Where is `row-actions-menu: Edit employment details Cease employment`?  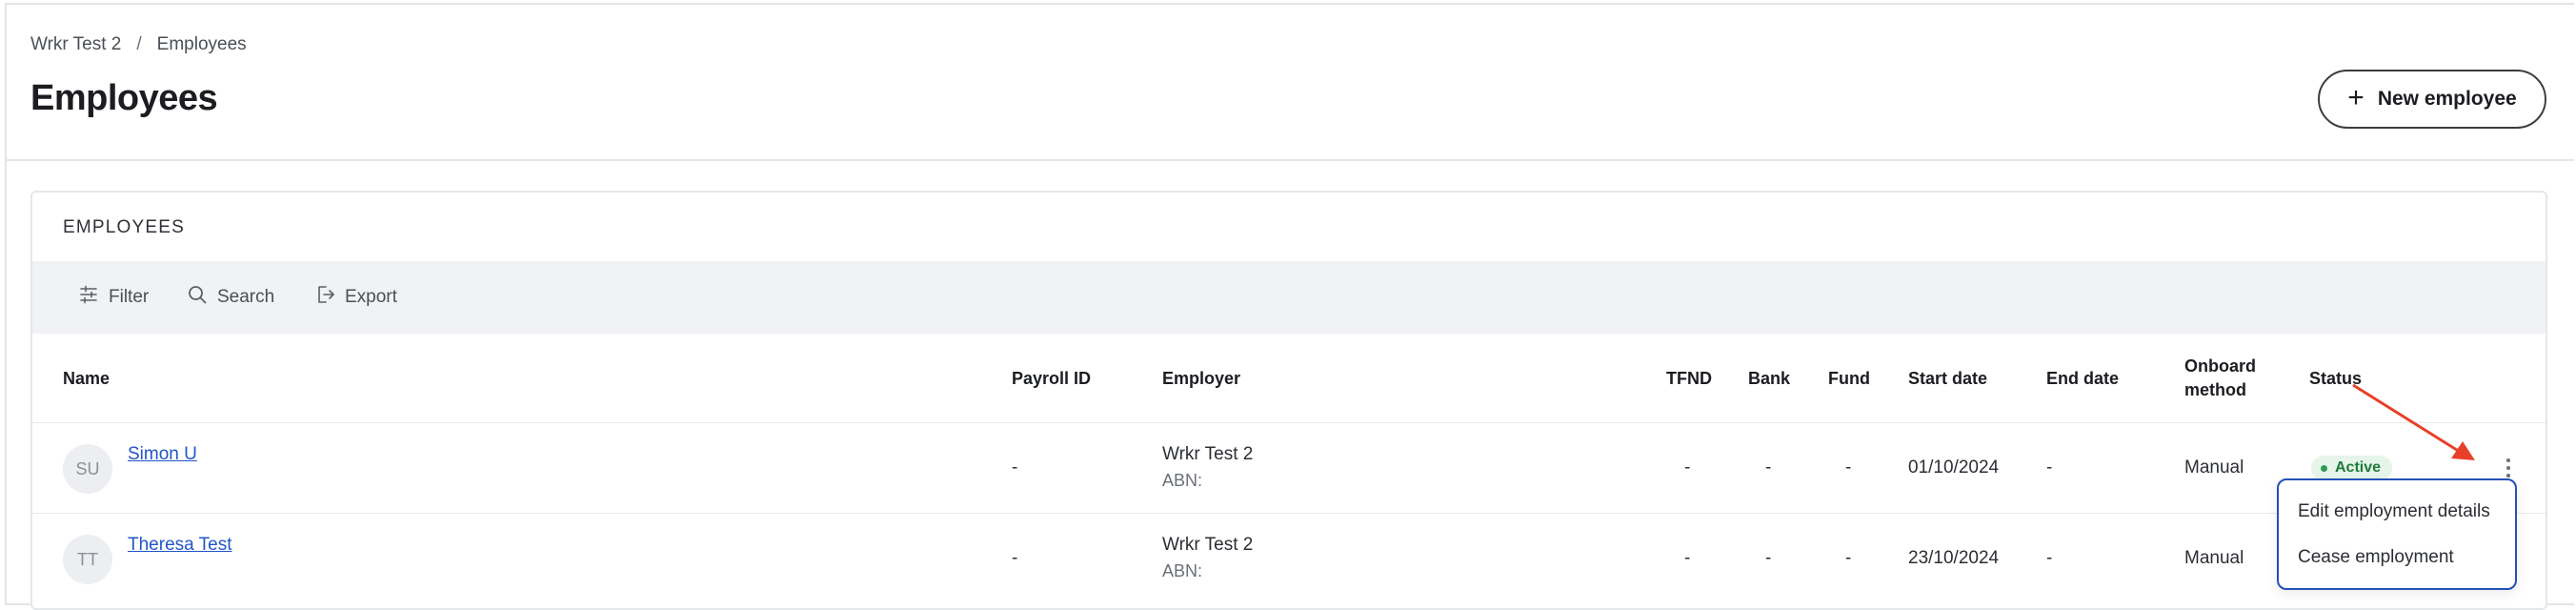 row-actions-menu: Edit employment details Cease employment is located at coordinates (2397, 534).